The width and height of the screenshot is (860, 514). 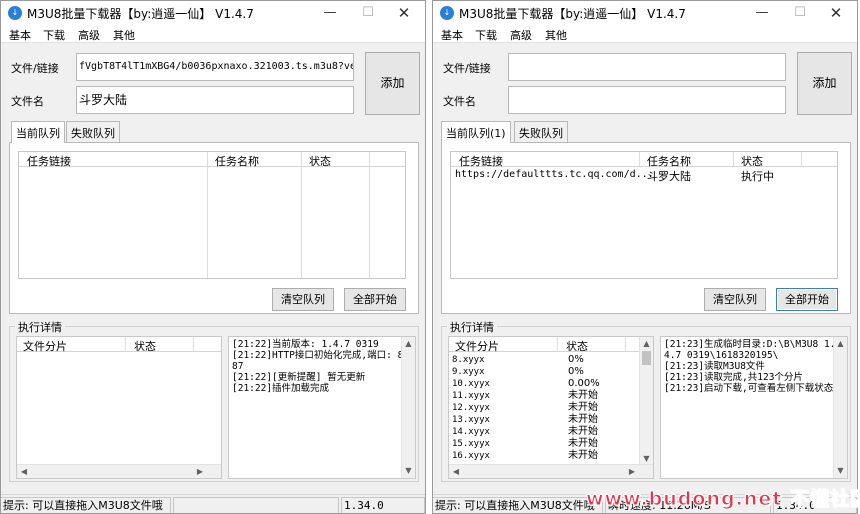 What do you see at coordinates (476, 132) in the screenshot?
I see `tab-current-queue: 当前队列(1)` at bounding box center [476, 132].